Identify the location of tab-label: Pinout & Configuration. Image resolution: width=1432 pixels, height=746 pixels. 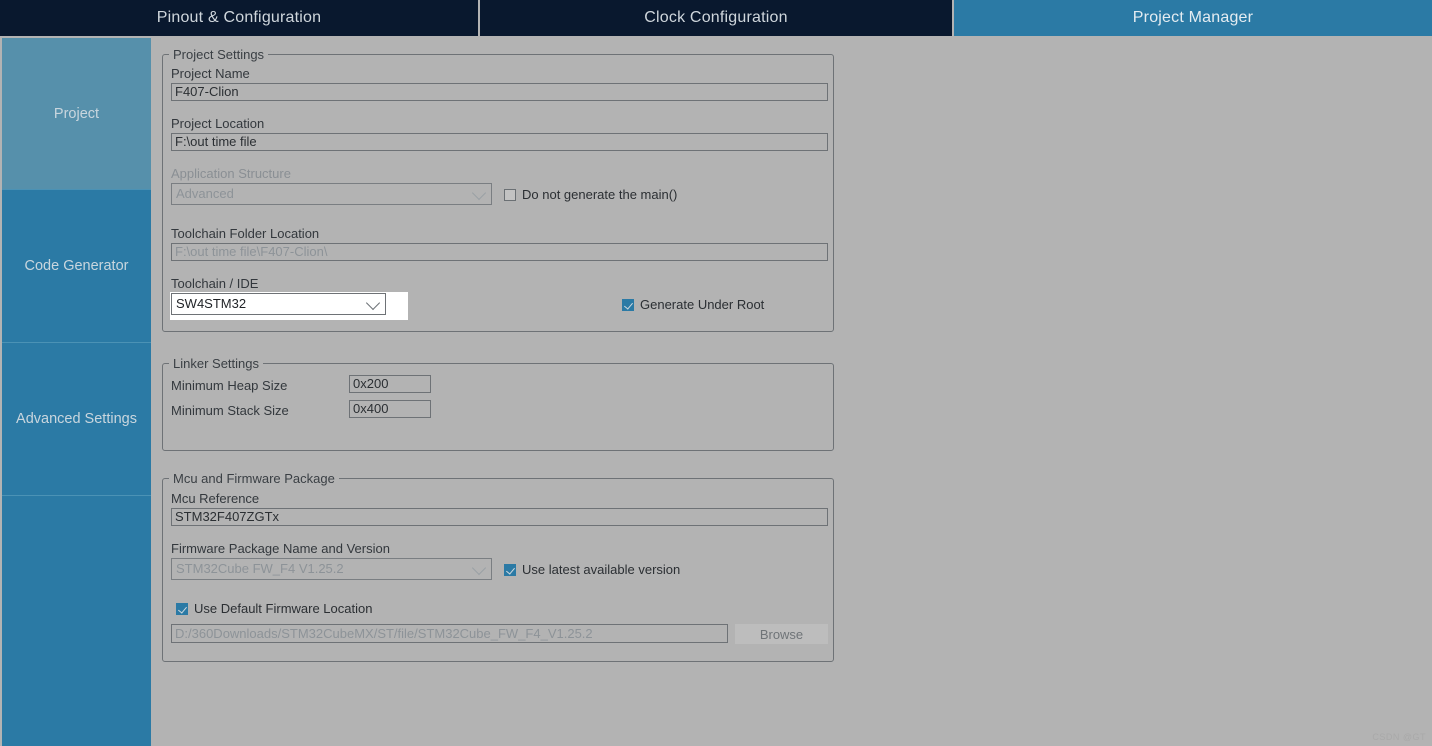
(239, 17).